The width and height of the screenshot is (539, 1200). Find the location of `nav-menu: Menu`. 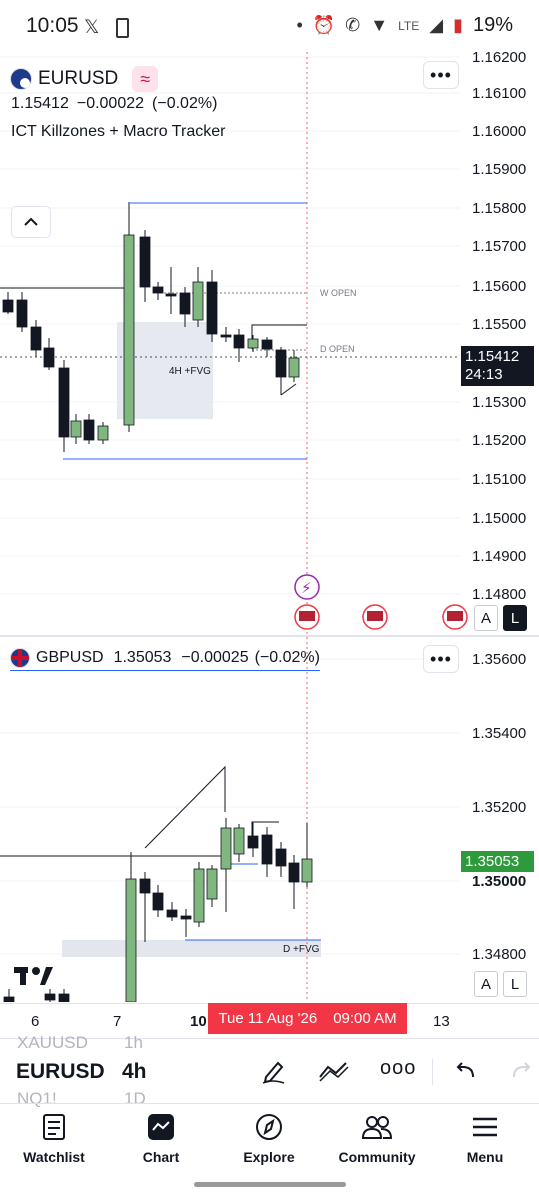

nav-menu: Menu is located at coordinates (485, 1138).